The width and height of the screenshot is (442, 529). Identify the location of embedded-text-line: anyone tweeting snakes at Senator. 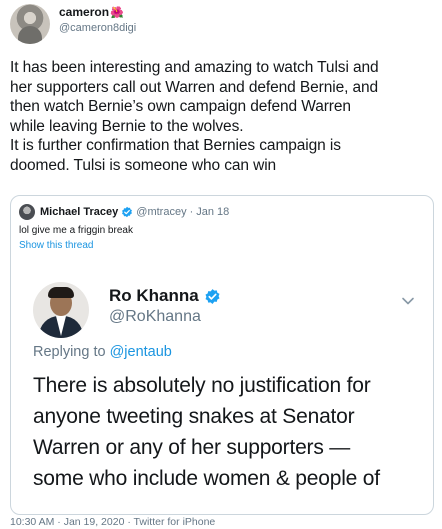
(194, 416).